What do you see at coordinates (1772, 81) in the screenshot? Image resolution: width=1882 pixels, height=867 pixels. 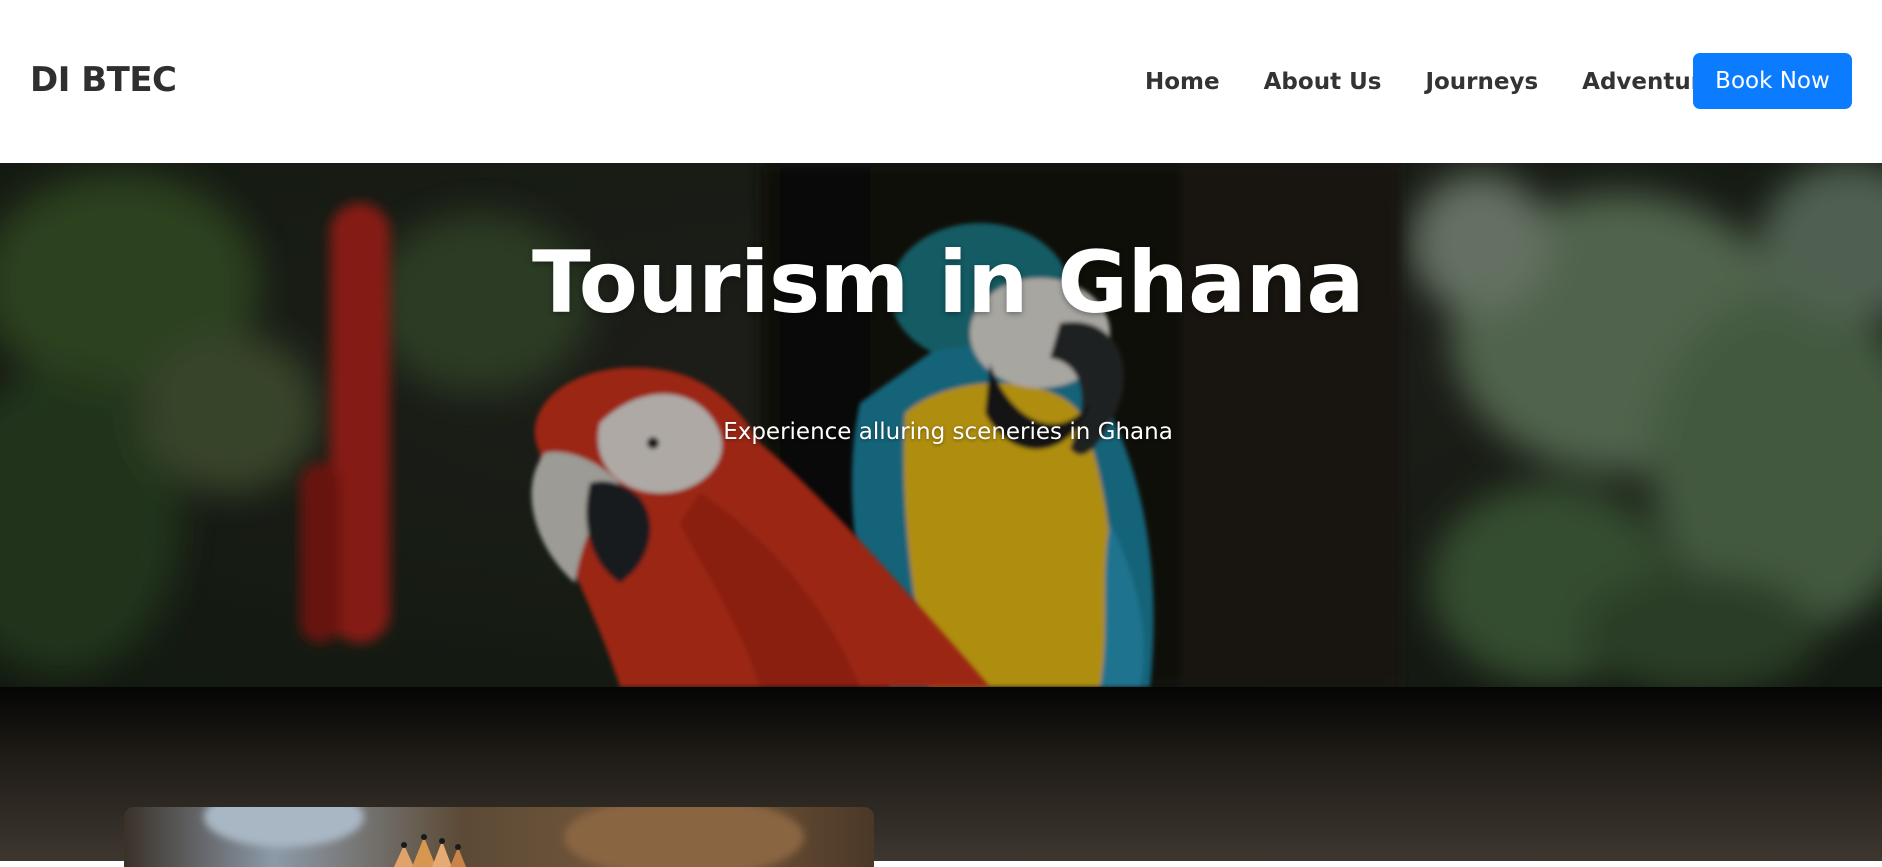 I see `book-now-button: Book Now` at bounding box center [1772, 81].